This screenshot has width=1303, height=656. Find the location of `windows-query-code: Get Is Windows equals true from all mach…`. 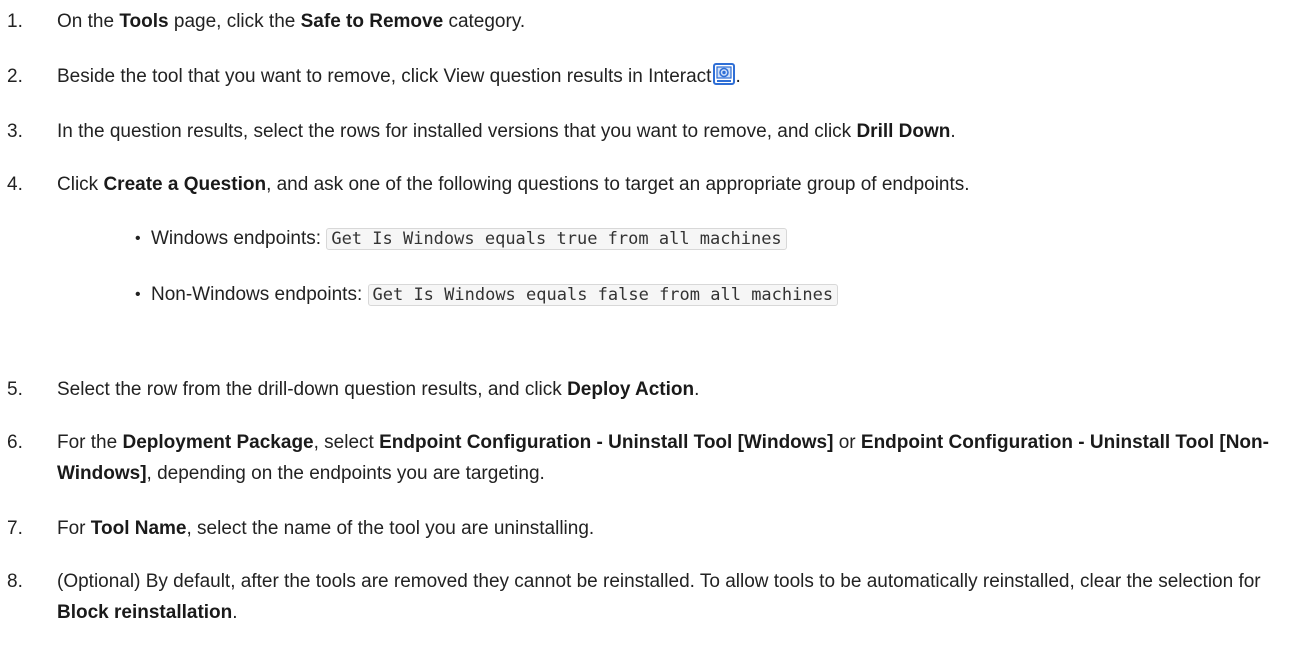

windows-query-code: Get Is Windows equals true from all mach… is located at coordinates (556, 239).